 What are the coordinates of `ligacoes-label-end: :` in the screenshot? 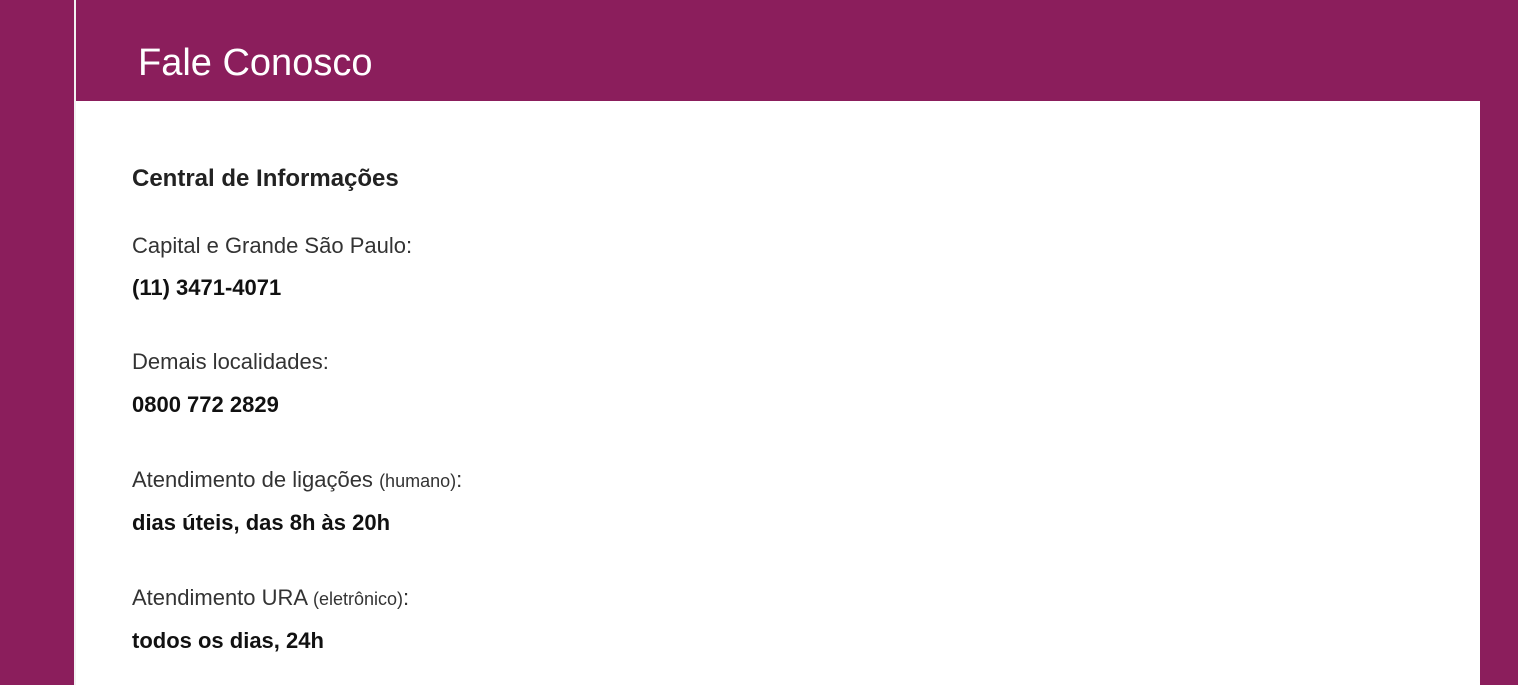 It's located at (459, 479).